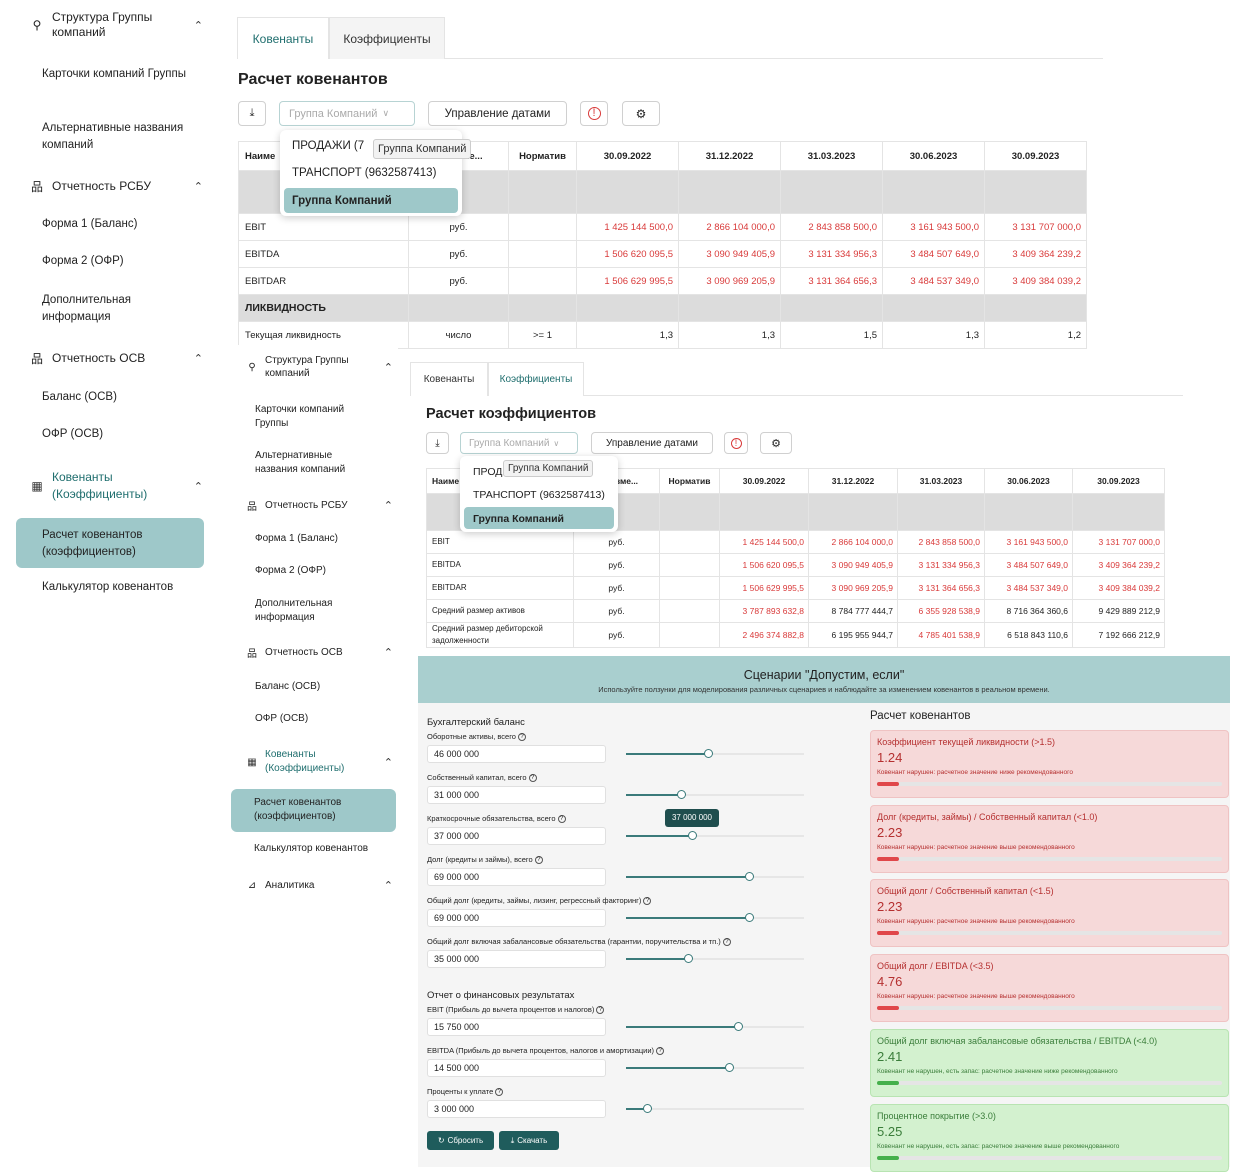  What do you see at coordinates (516, 754) in the screenshot?
I see `number-input: 46 000 000` at bounding box center [516, 754].